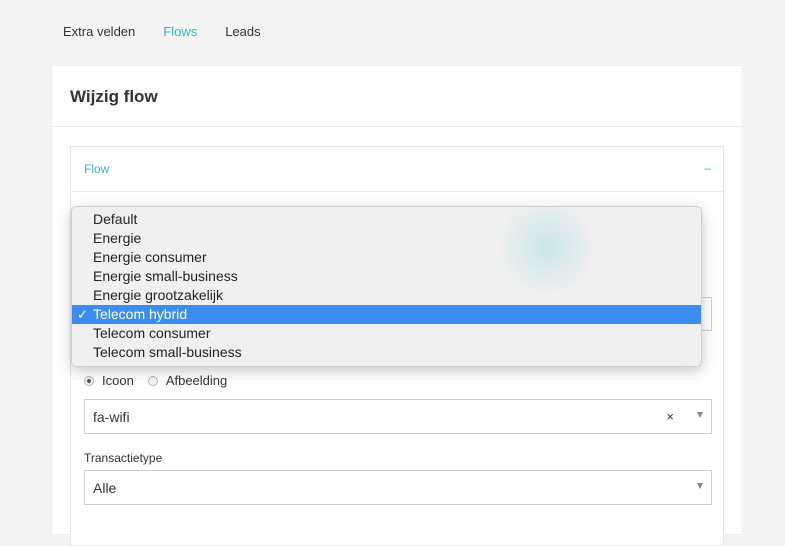 Image resolution: width=785 pixels, height=546 pixels. What do you see at coordinates (386, 219) in the screenshot?
I see `dropdown-option-default: Default` at bounding box center [386, 219].